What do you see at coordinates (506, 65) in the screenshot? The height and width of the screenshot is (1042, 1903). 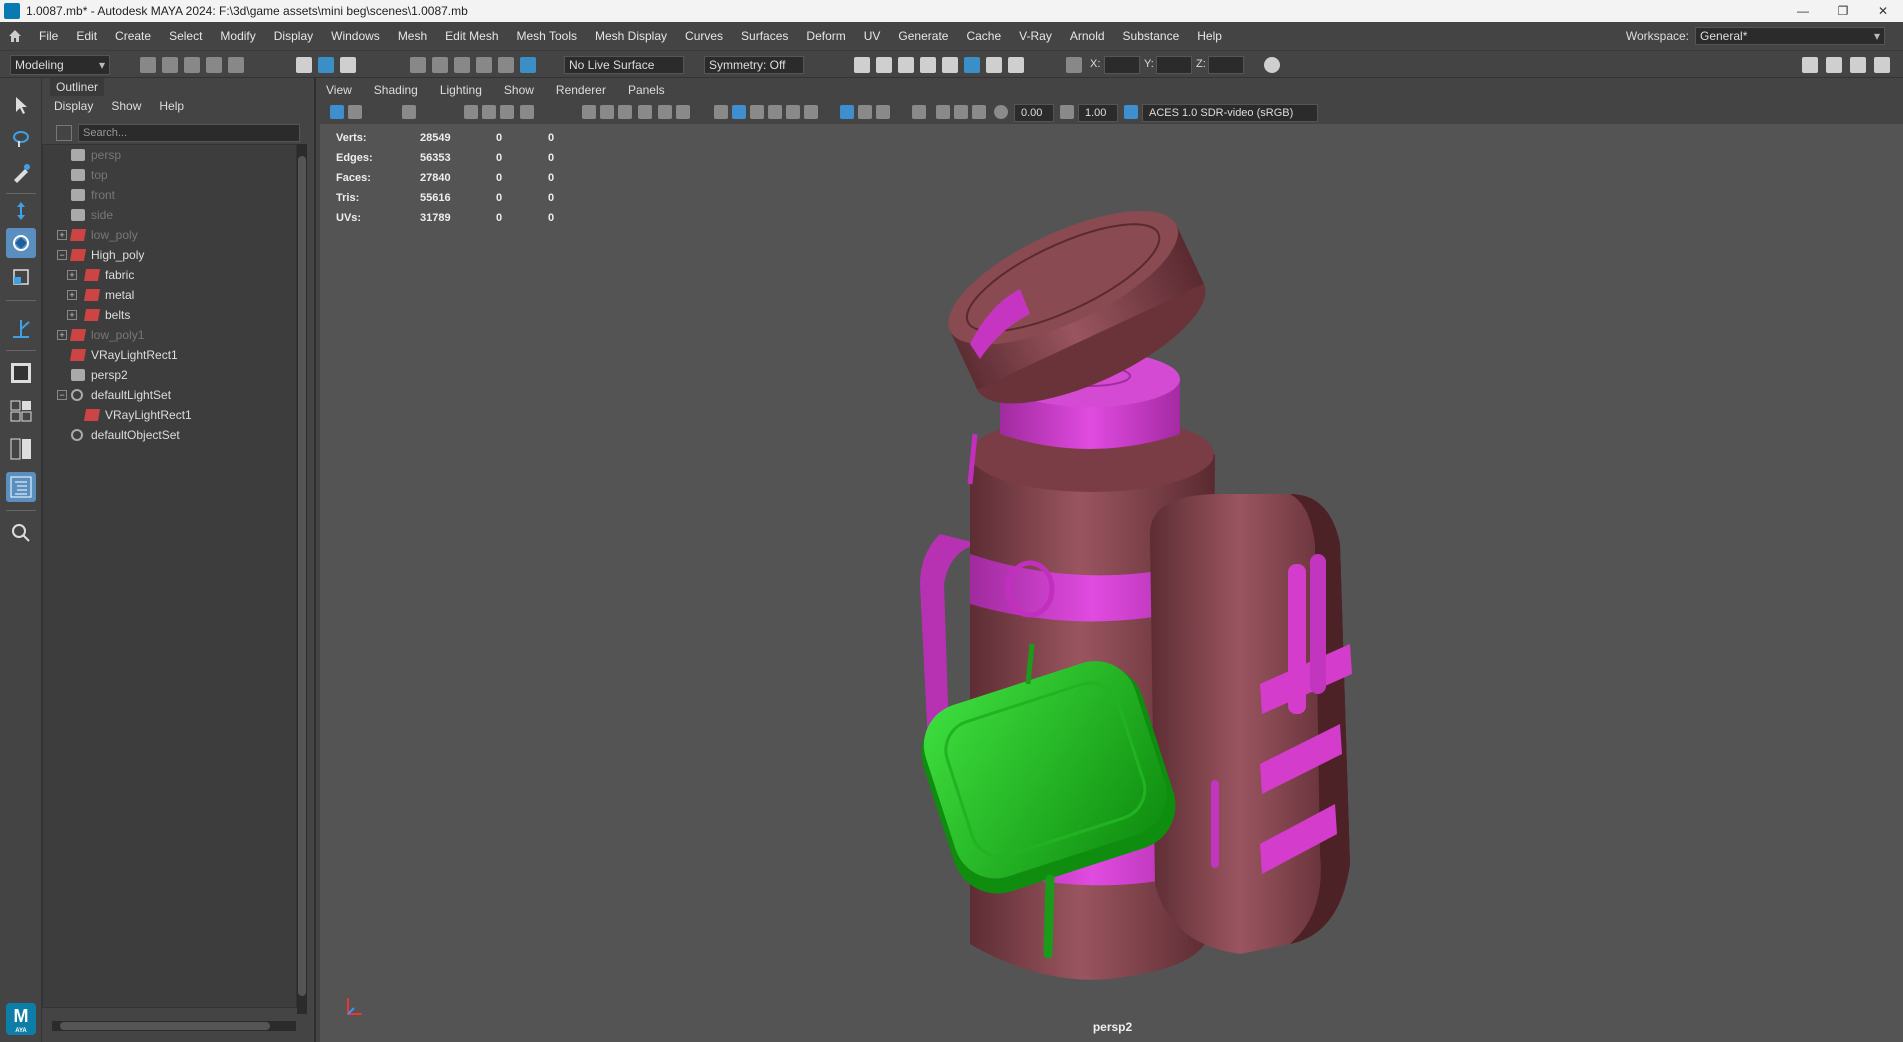 I see `snap-live-icon` at bounding box center [506, 65].